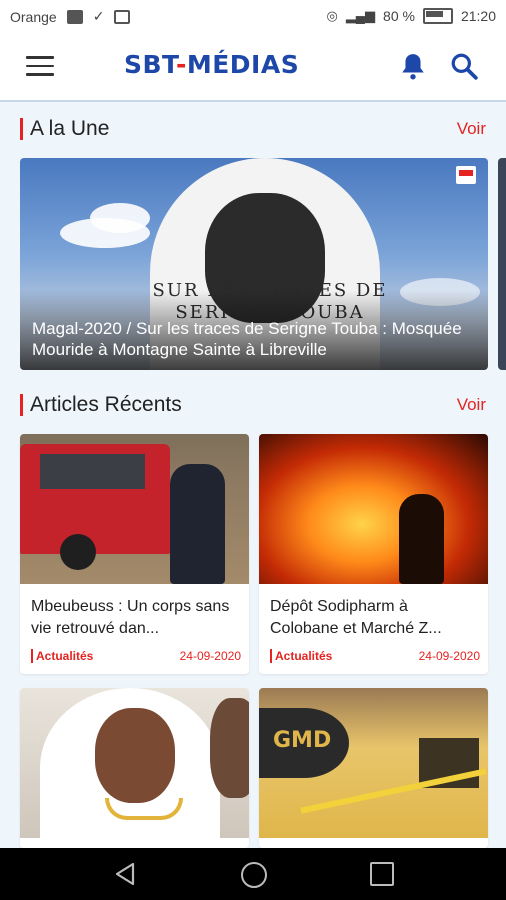  What do you see at coordinates (243, 64) in the screenshot?
I see `brand-right: MÉDIAS` at bounding box center [243, 64].